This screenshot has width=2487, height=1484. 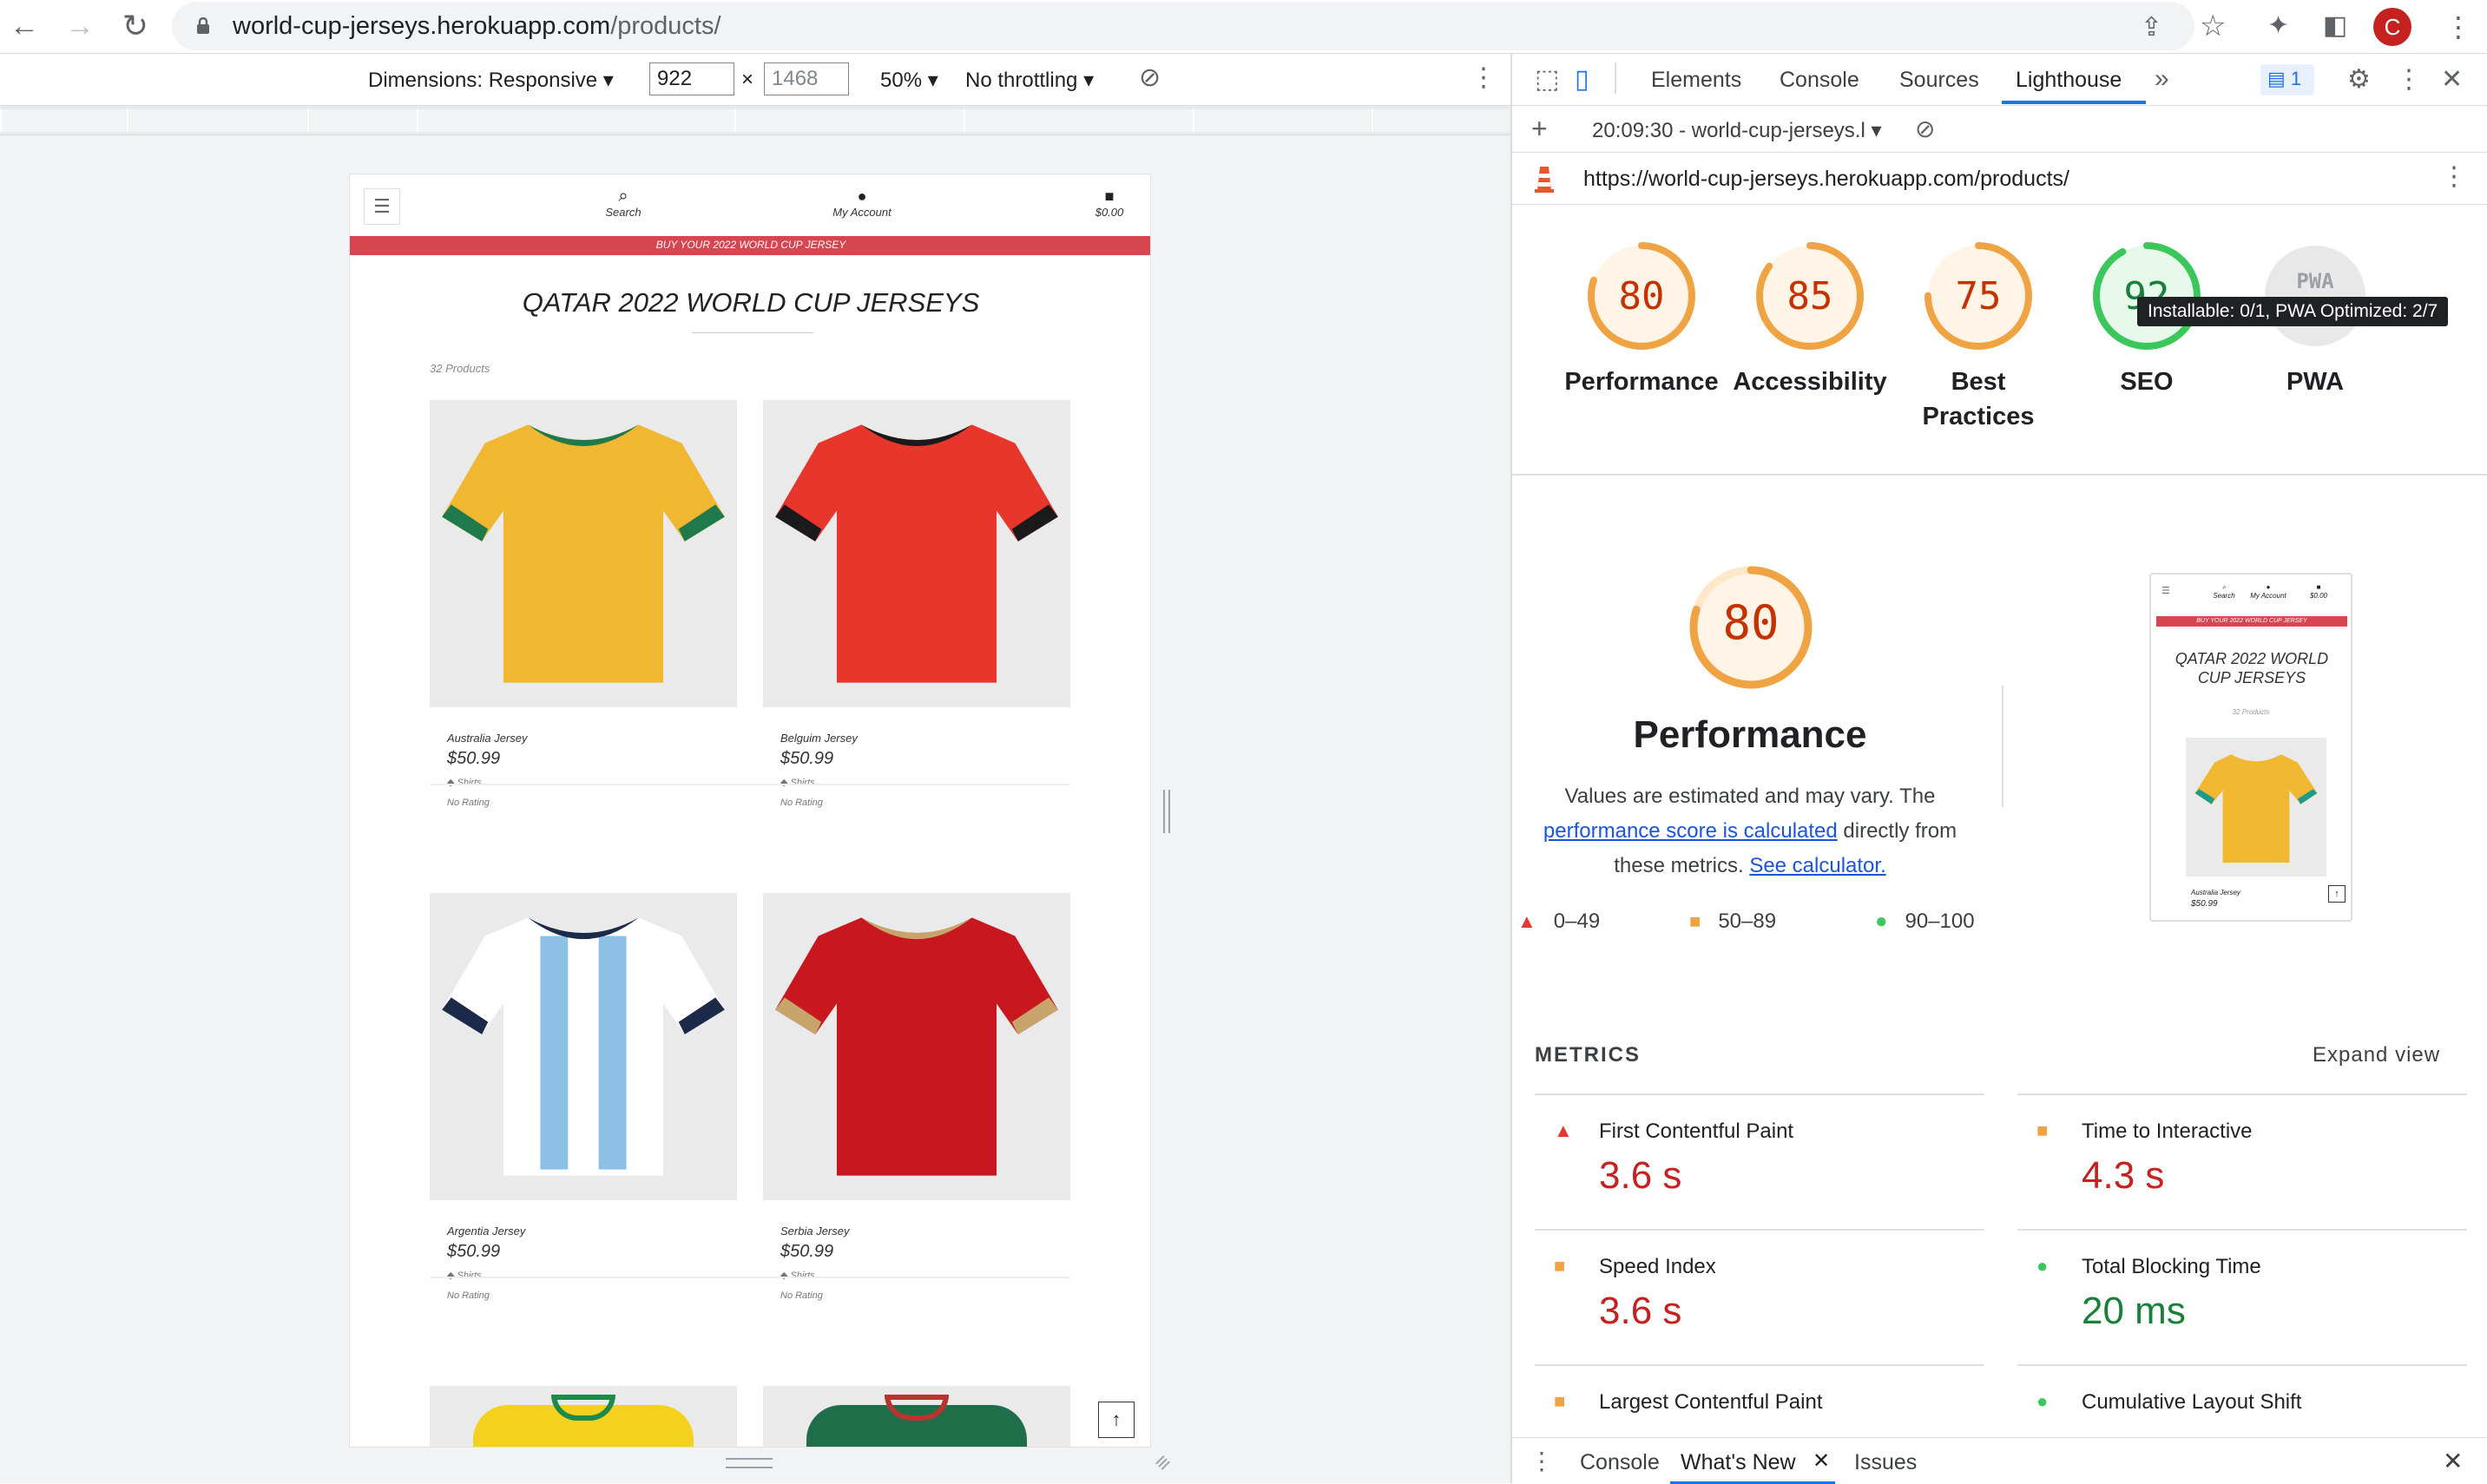 I want to click on back-to-top-button: ↑, so click(x=1116, y=1420).